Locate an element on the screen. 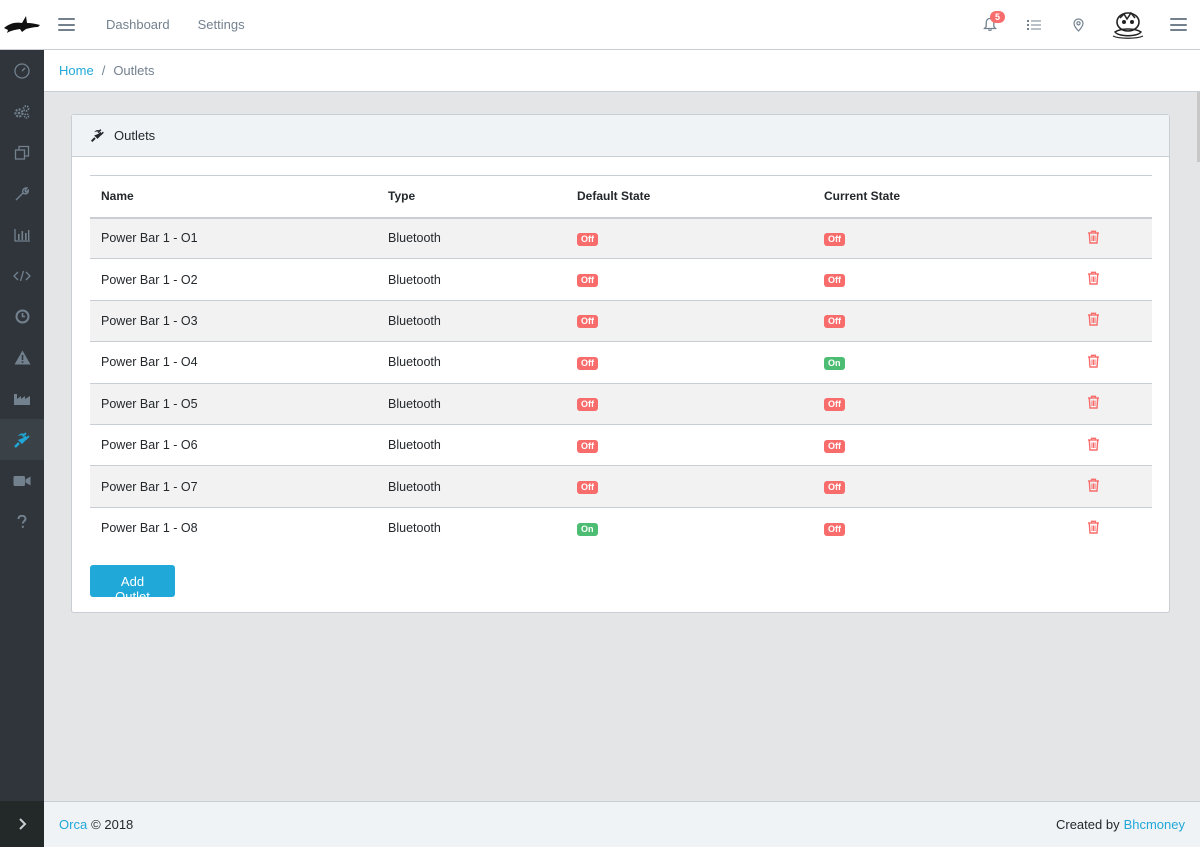  current-state-badge: On is located at coordinates (834, 363).